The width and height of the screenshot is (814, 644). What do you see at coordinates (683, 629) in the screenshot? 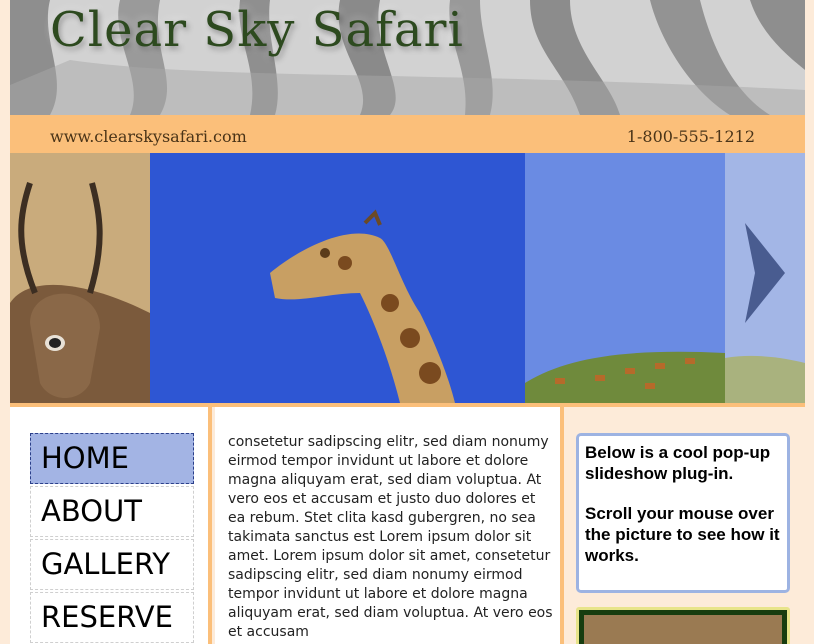
I see `rhino-thumbnail-image` at bounding box center [683, 629].